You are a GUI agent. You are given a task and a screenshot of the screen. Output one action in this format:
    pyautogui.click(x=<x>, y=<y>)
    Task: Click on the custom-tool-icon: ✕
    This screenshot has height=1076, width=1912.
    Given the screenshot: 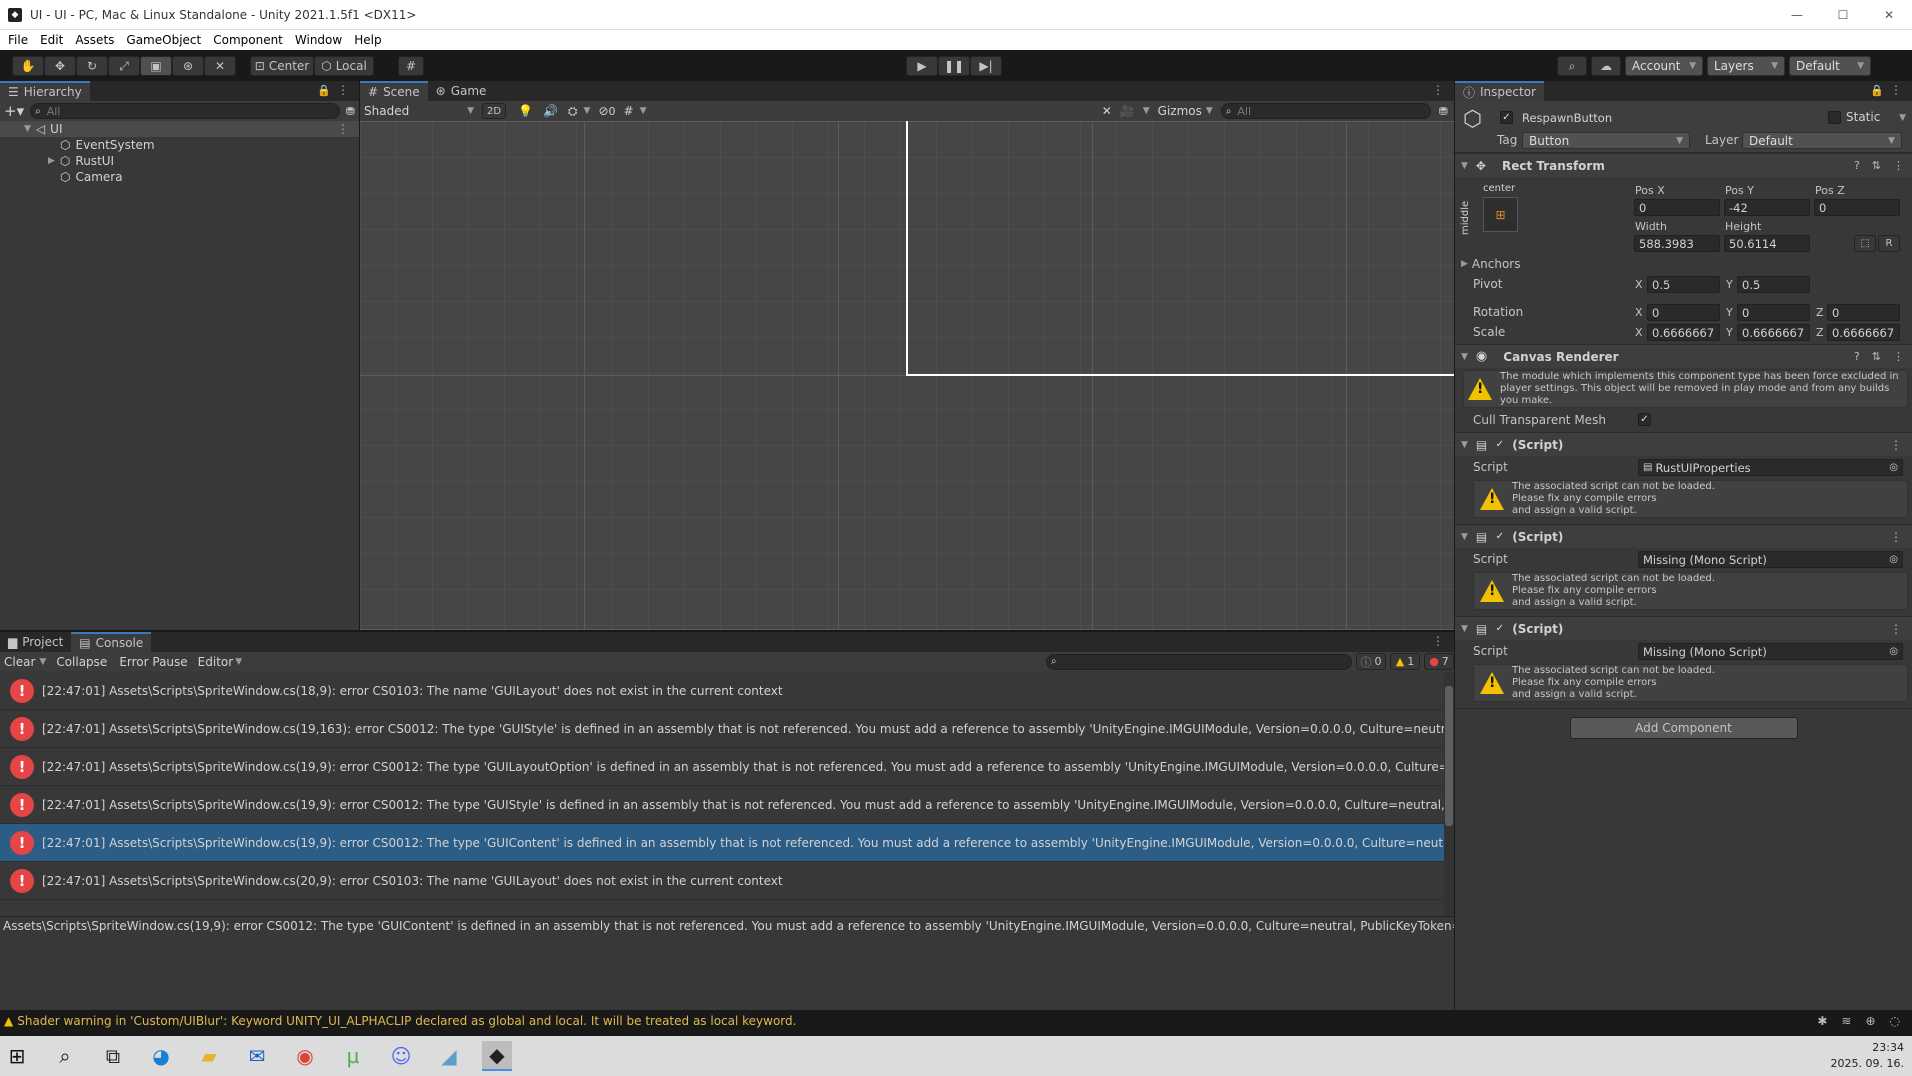 What is the action you would take?
    pyautogui.click(x=220, y=66)
    